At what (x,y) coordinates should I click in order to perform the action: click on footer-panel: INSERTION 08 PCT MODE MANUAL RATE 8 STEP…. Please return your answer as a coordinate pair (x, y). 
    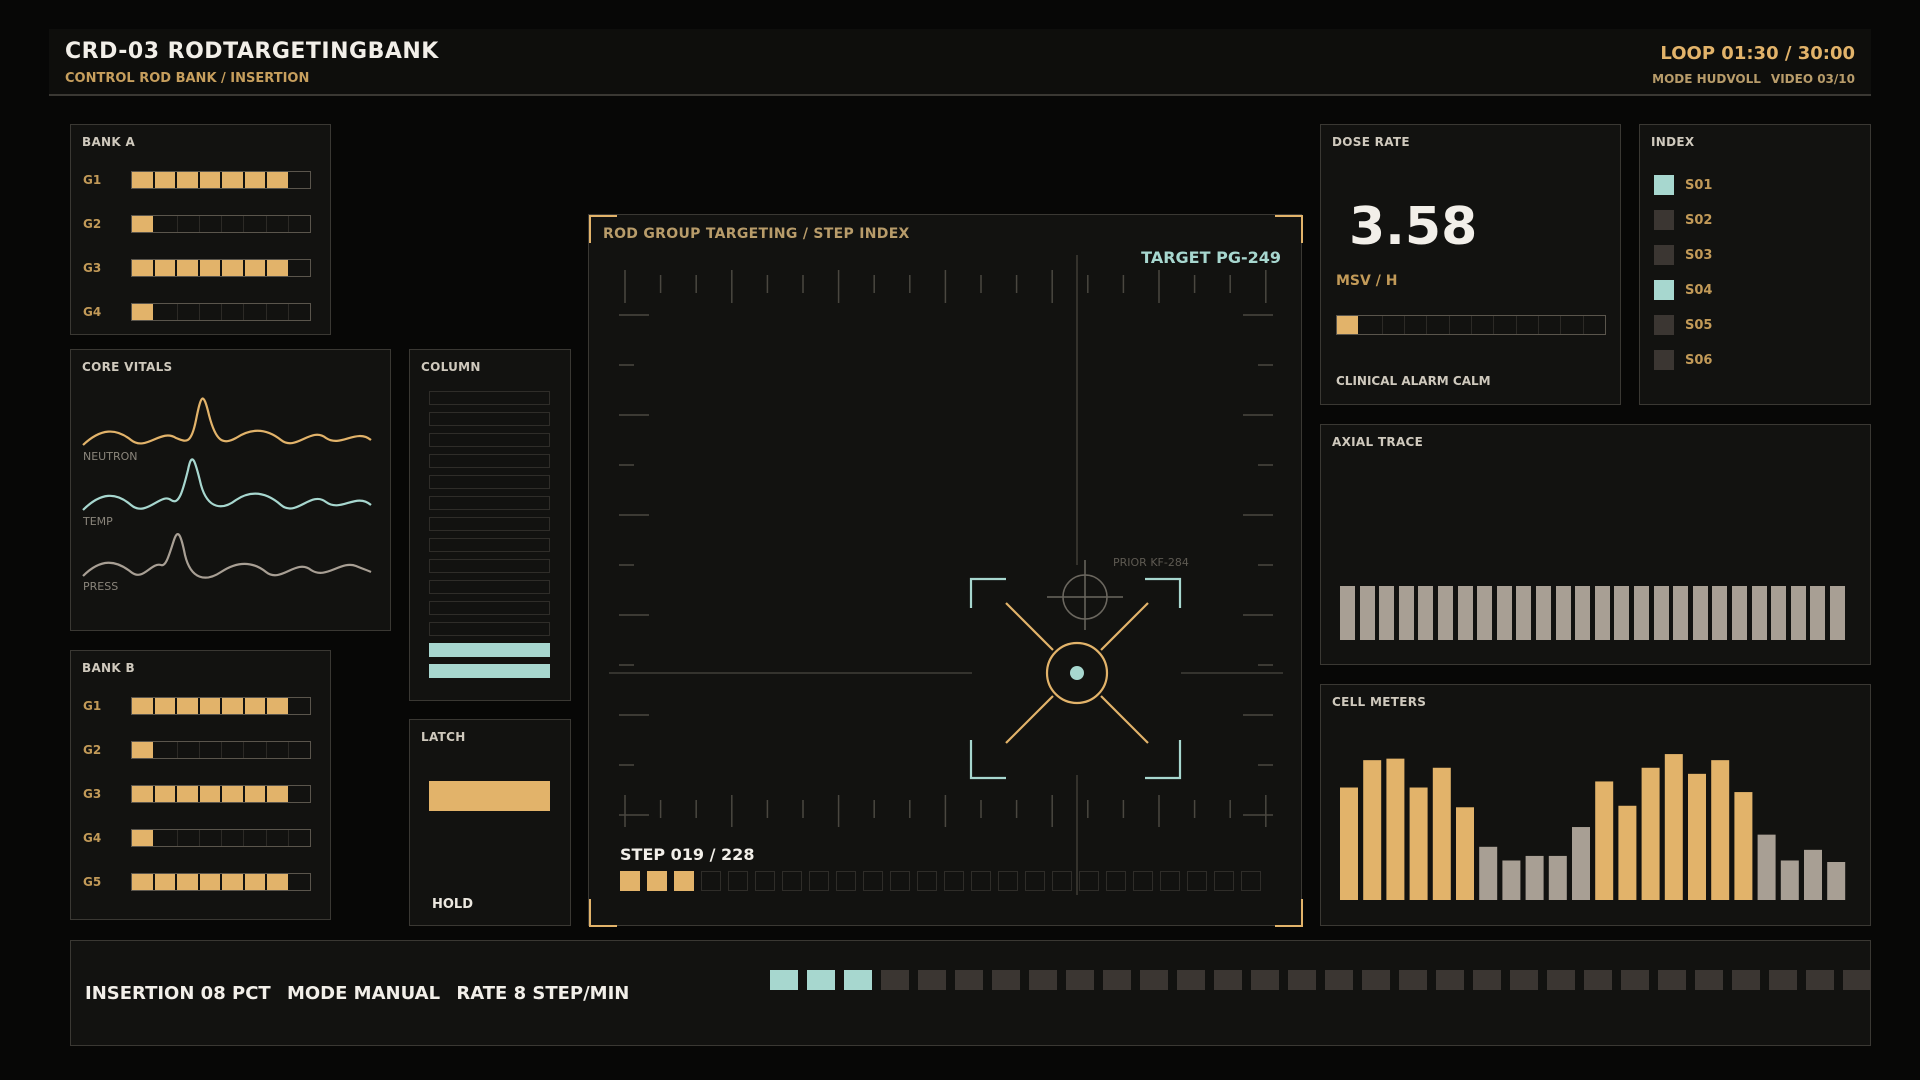
    Looking at the image, I should click on (970, 993).